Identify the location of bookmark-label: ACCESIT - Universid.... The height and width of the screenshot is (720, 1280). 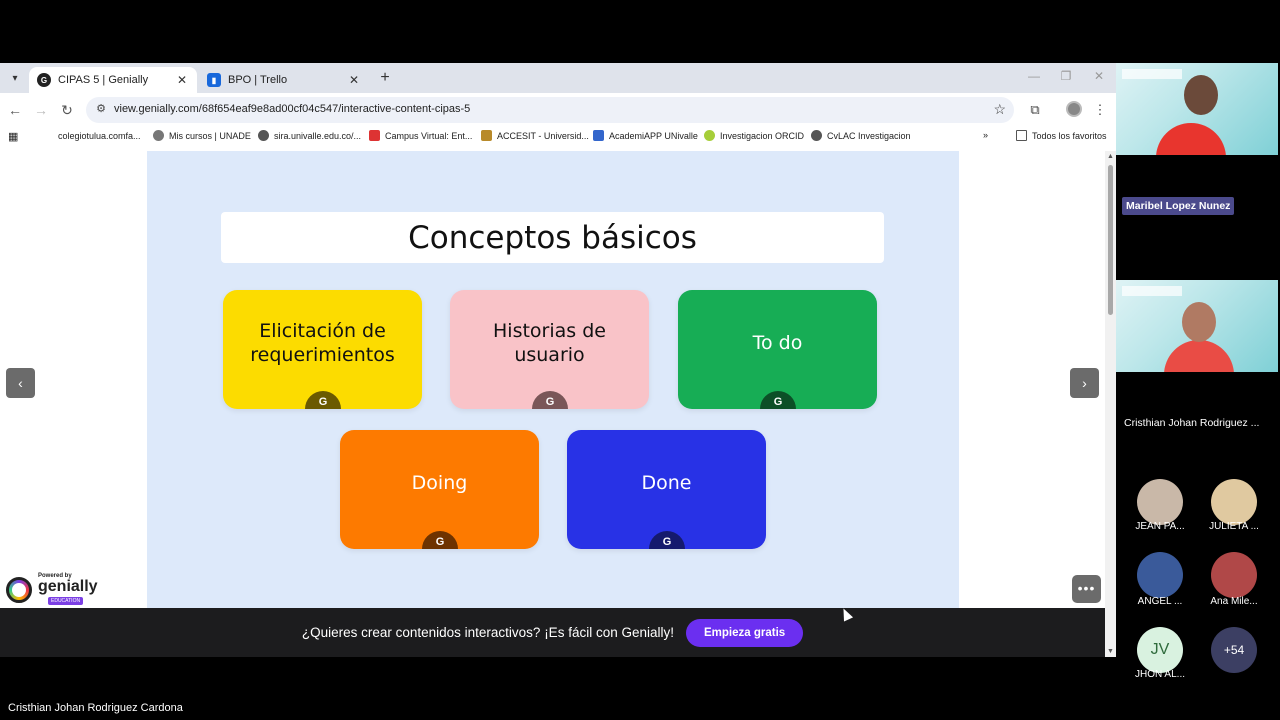
(543, 135).